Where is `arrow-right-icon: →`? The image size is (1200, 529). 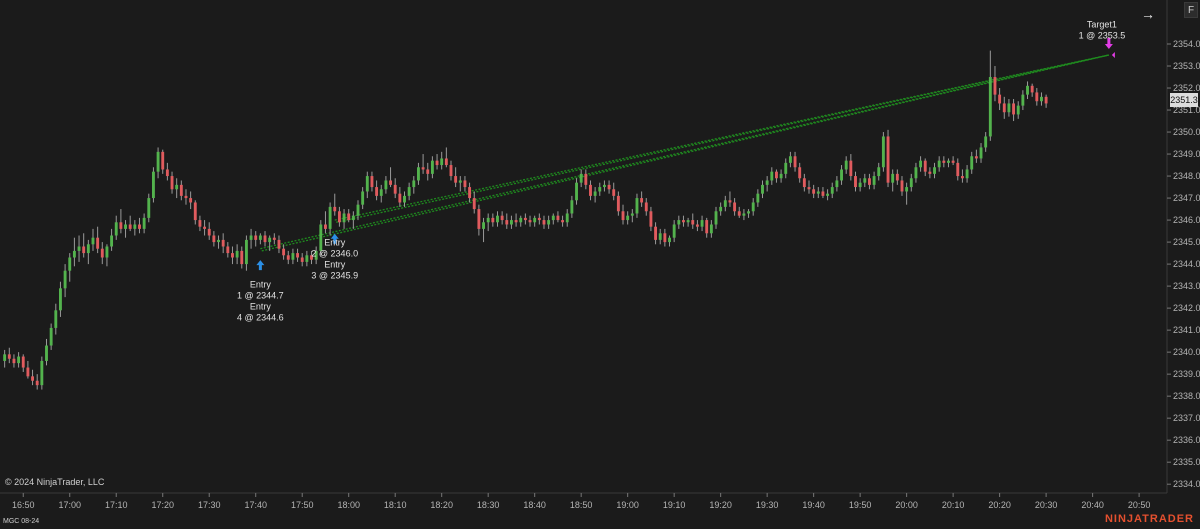
arrow-right-icon: → is located at coordinates (1148, 14).